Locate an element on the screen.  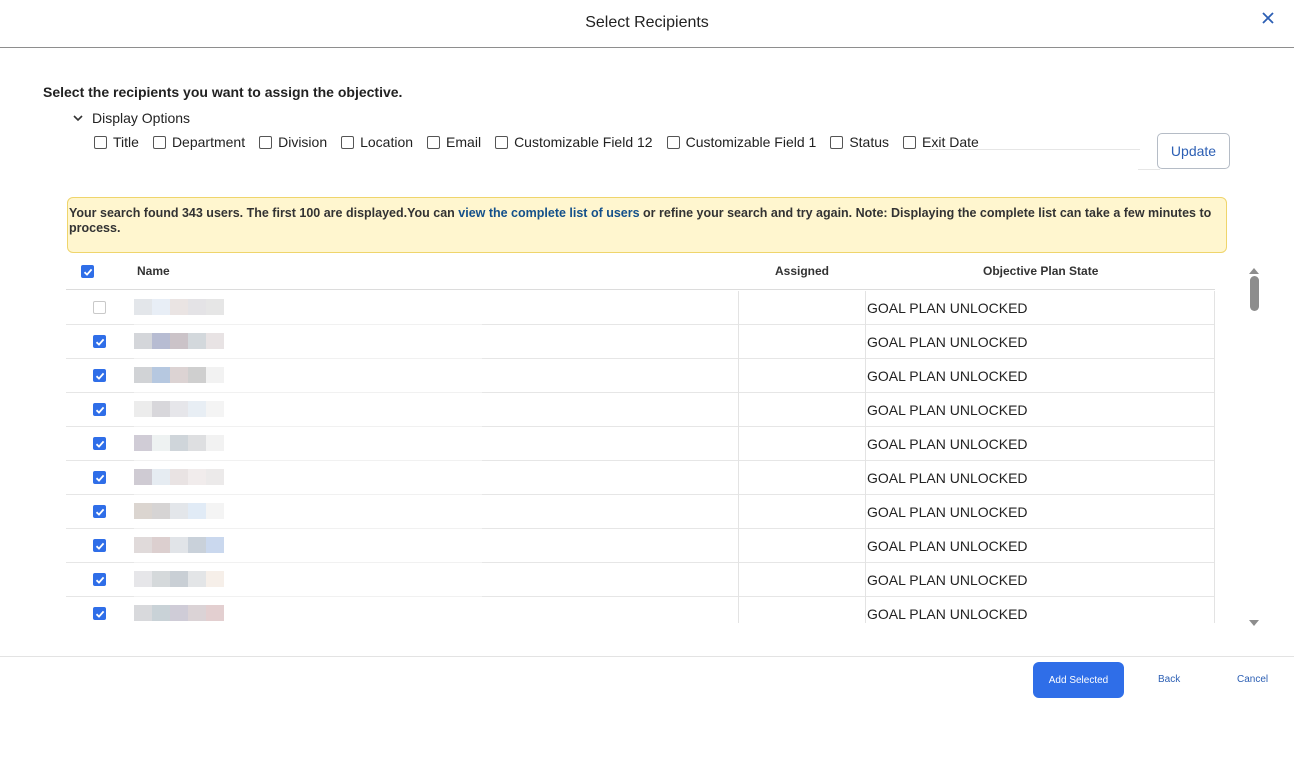
display-option-department: Department is located at coordinates (199, 142).